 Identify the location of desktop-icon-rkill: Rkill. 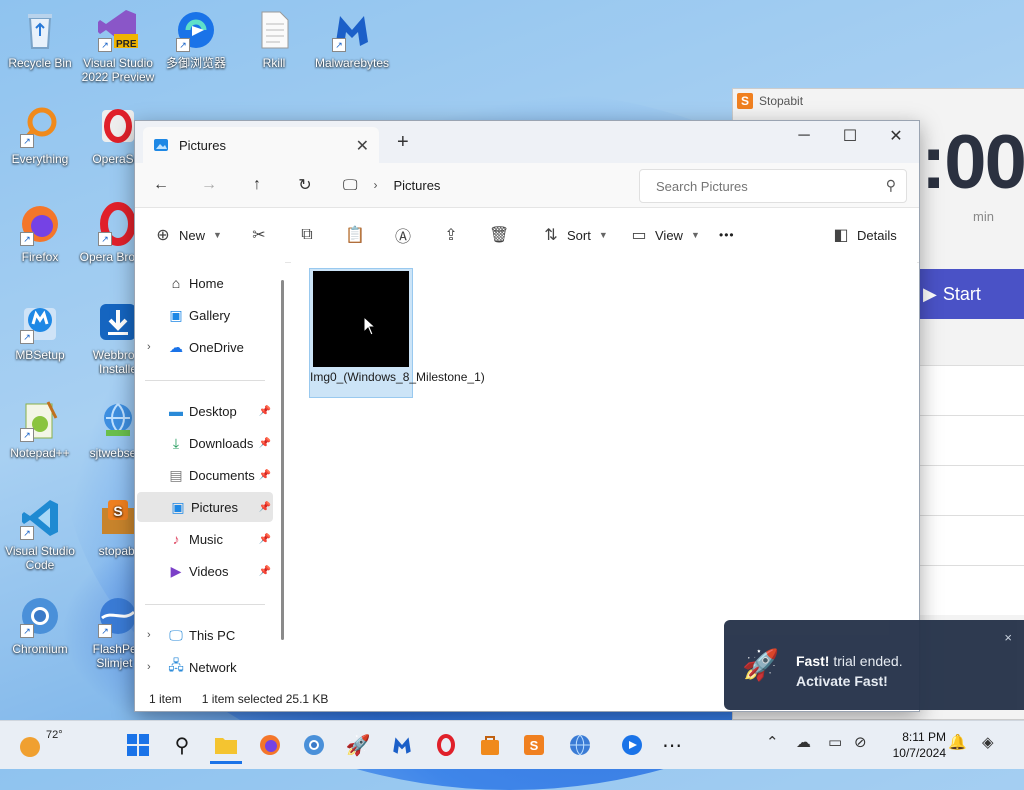
(274, 39).